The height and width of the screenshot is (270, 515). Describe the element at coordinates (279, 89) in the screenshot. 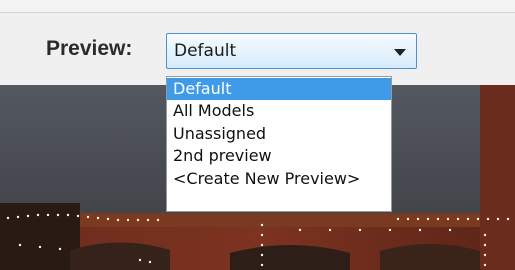

I see `option-default: Default` at that location.